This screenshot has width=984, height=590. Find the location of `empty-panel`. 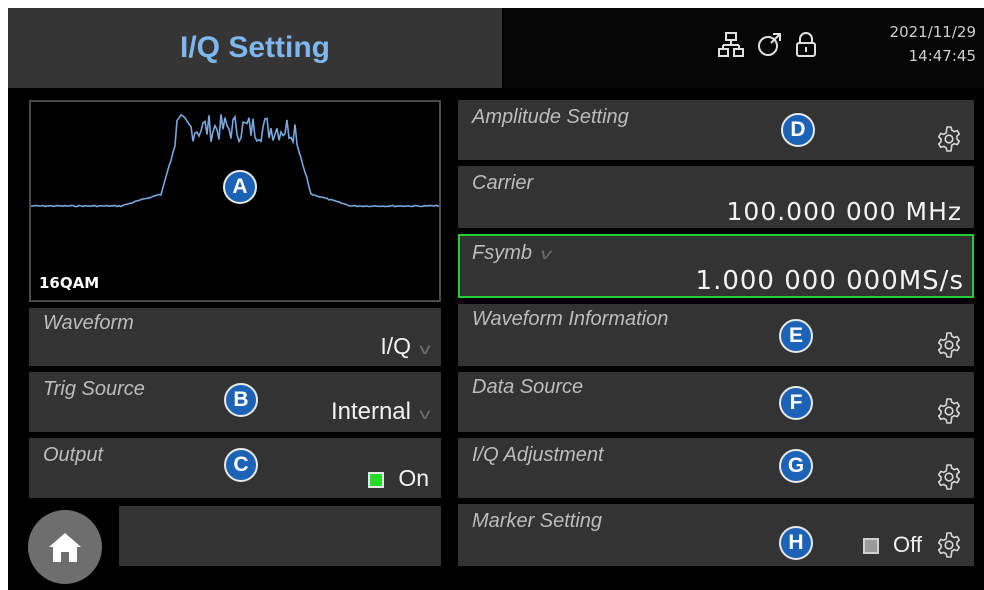

empty-panel is located at coordinates (280, 536).